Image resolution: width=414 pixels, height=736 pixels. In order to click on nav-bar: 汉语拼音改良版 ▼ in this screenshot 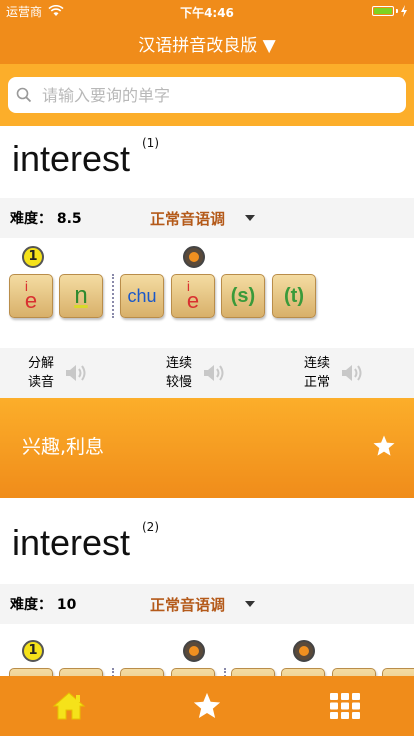, I will do `click(207, 43)`.